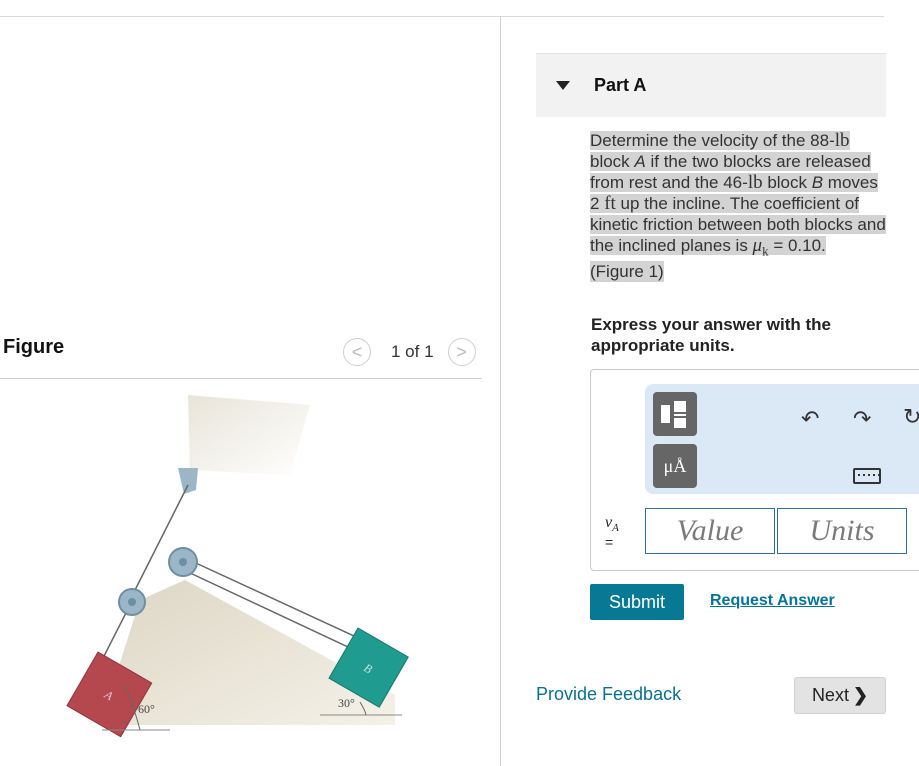 This screenshot has width=919, height=766. I want to click on next-button: Next ❯, so click(840, 695).